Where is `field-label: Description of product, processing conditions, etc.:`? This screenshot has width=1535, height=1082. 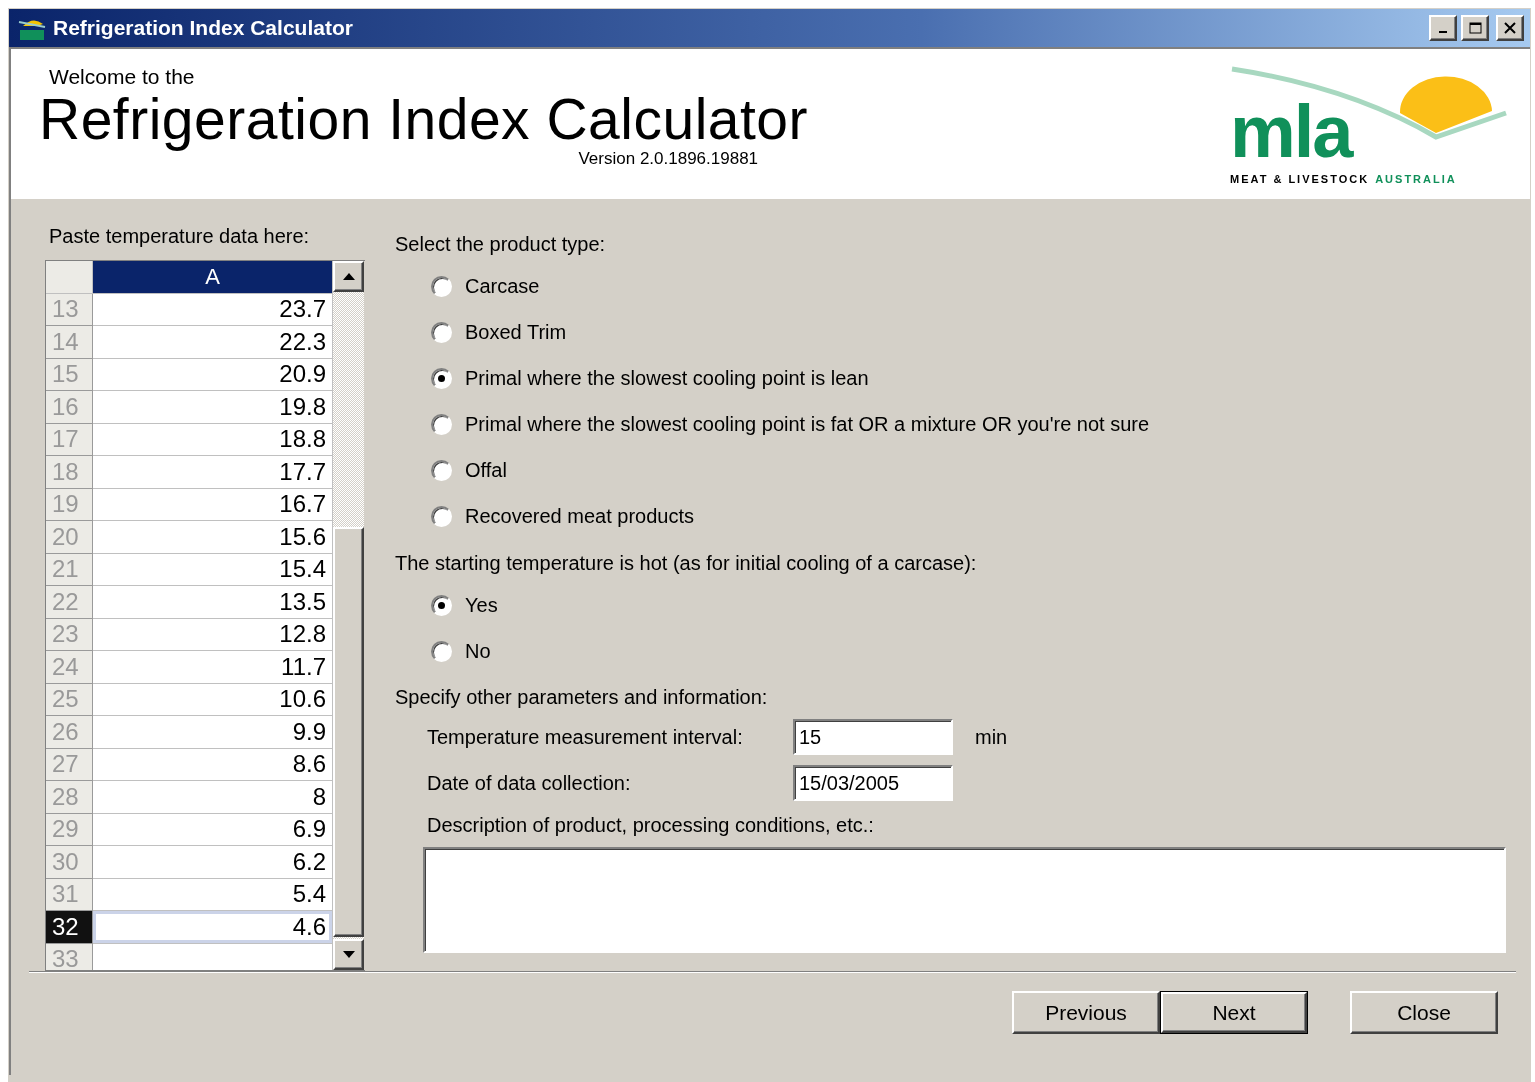
field-label: Description of product, processing conditions, etc.: is located at coordinates (651, 825).